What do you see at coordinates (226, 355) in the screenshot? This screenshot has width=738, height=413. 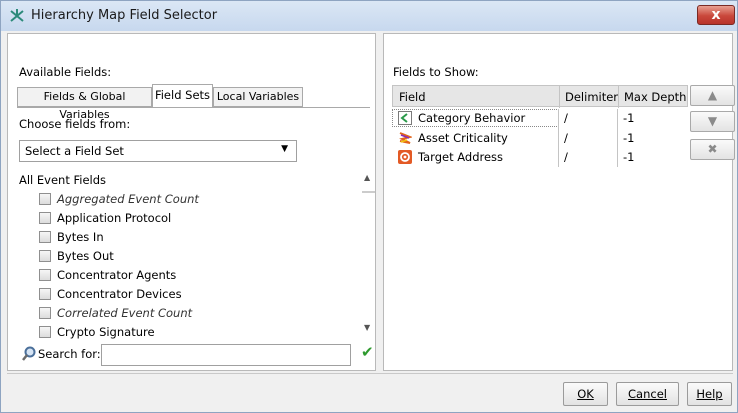 I see `search-input` at bounding box center [226, 355].